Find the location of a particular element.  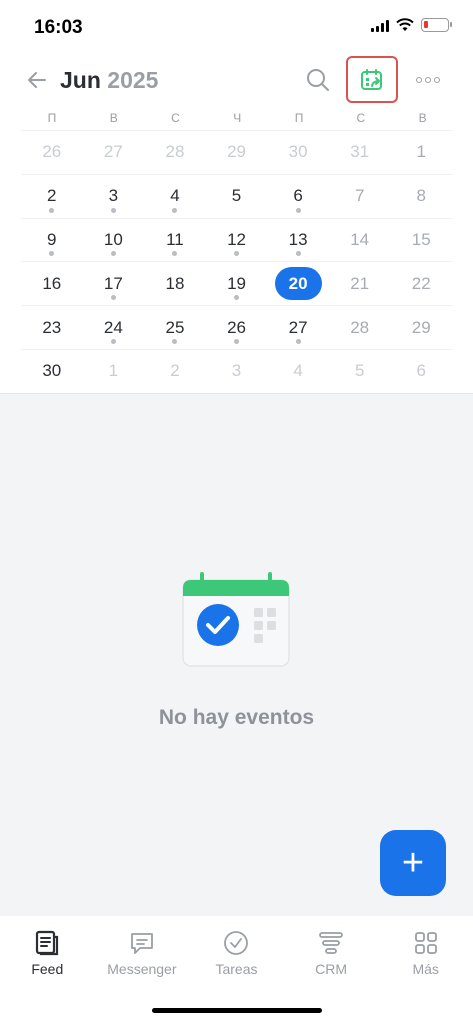

day-cell: 25 is located at coordinates (175, 327).